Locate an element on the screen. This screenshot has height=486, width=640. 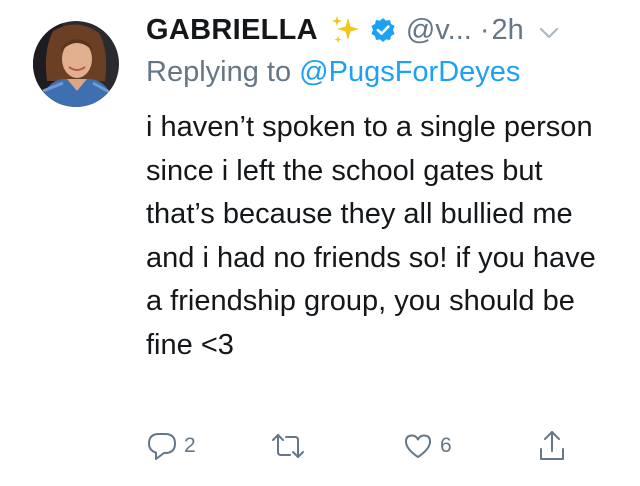
tweet-actions: 2 6 is located at coordinates (356, 446).